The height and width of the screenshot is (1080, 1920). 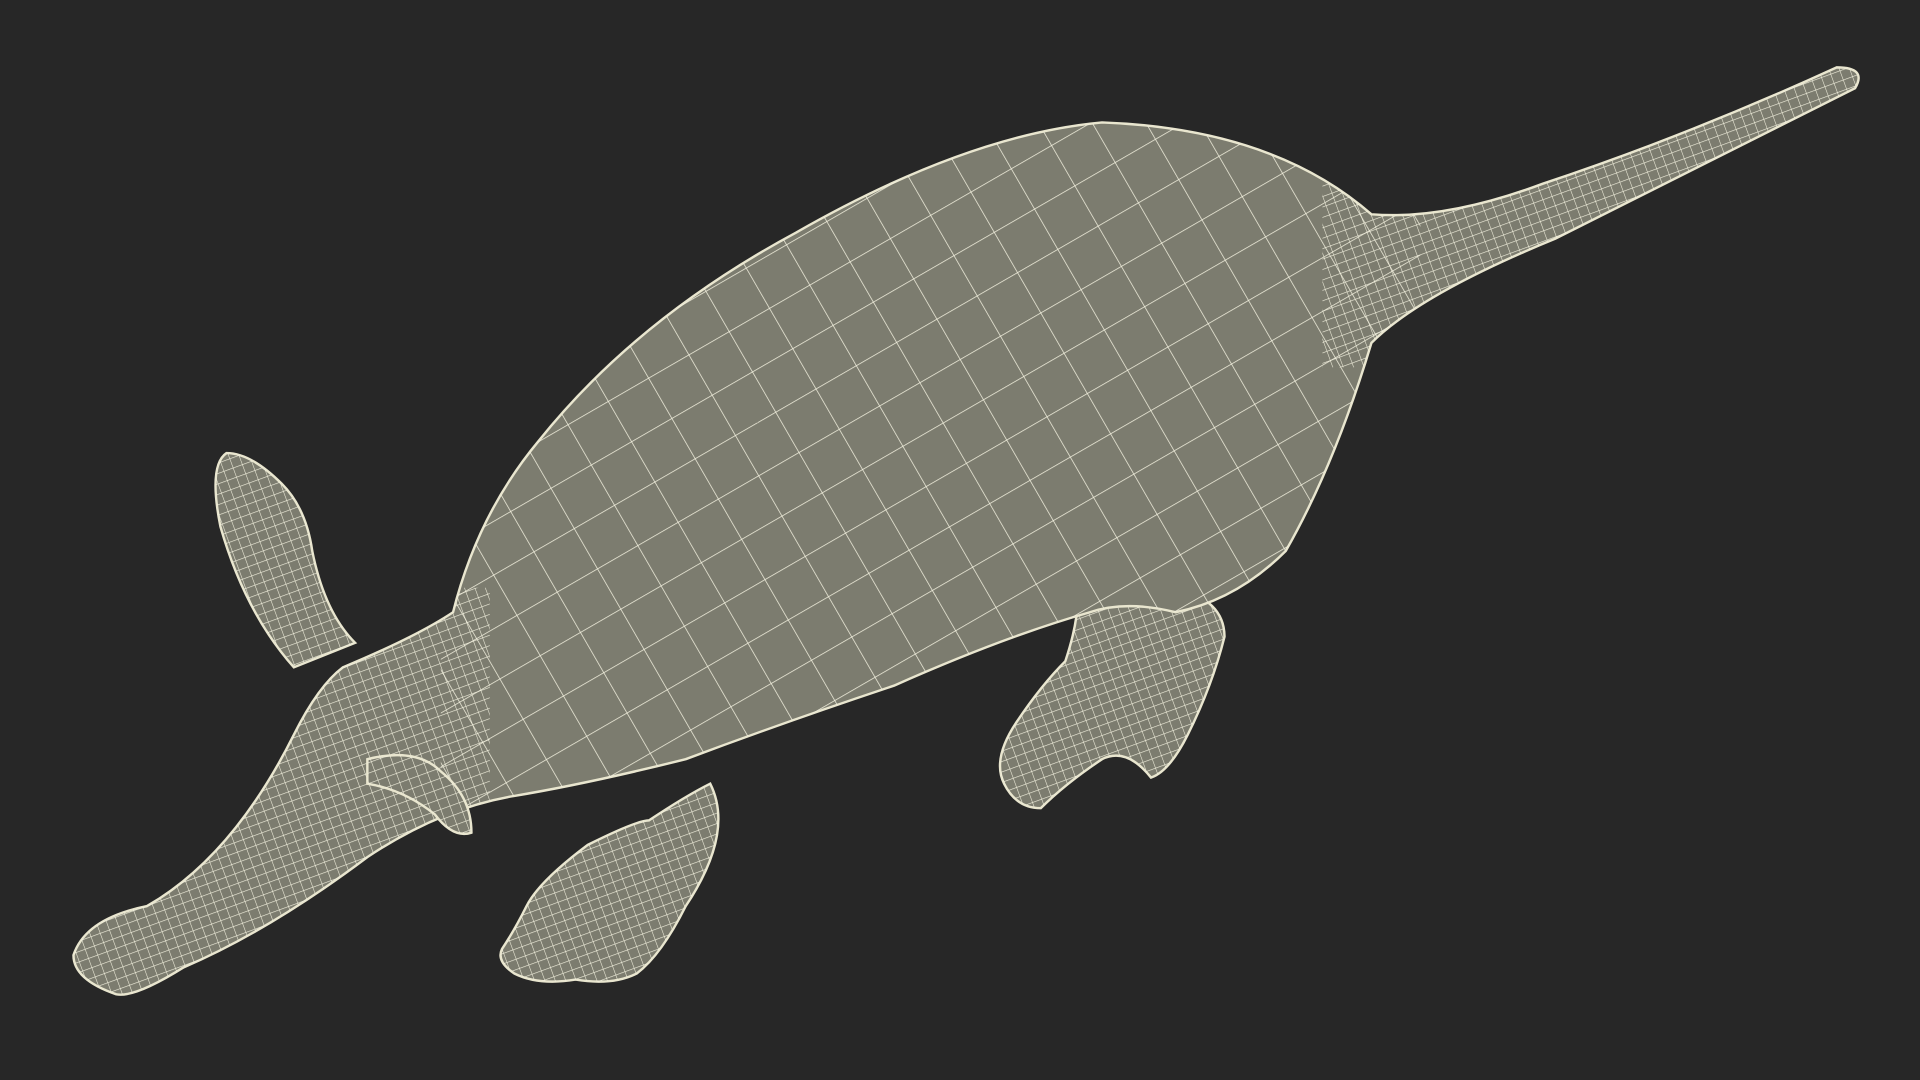 I want to click on fore-leg, so click(x=609, y=882).